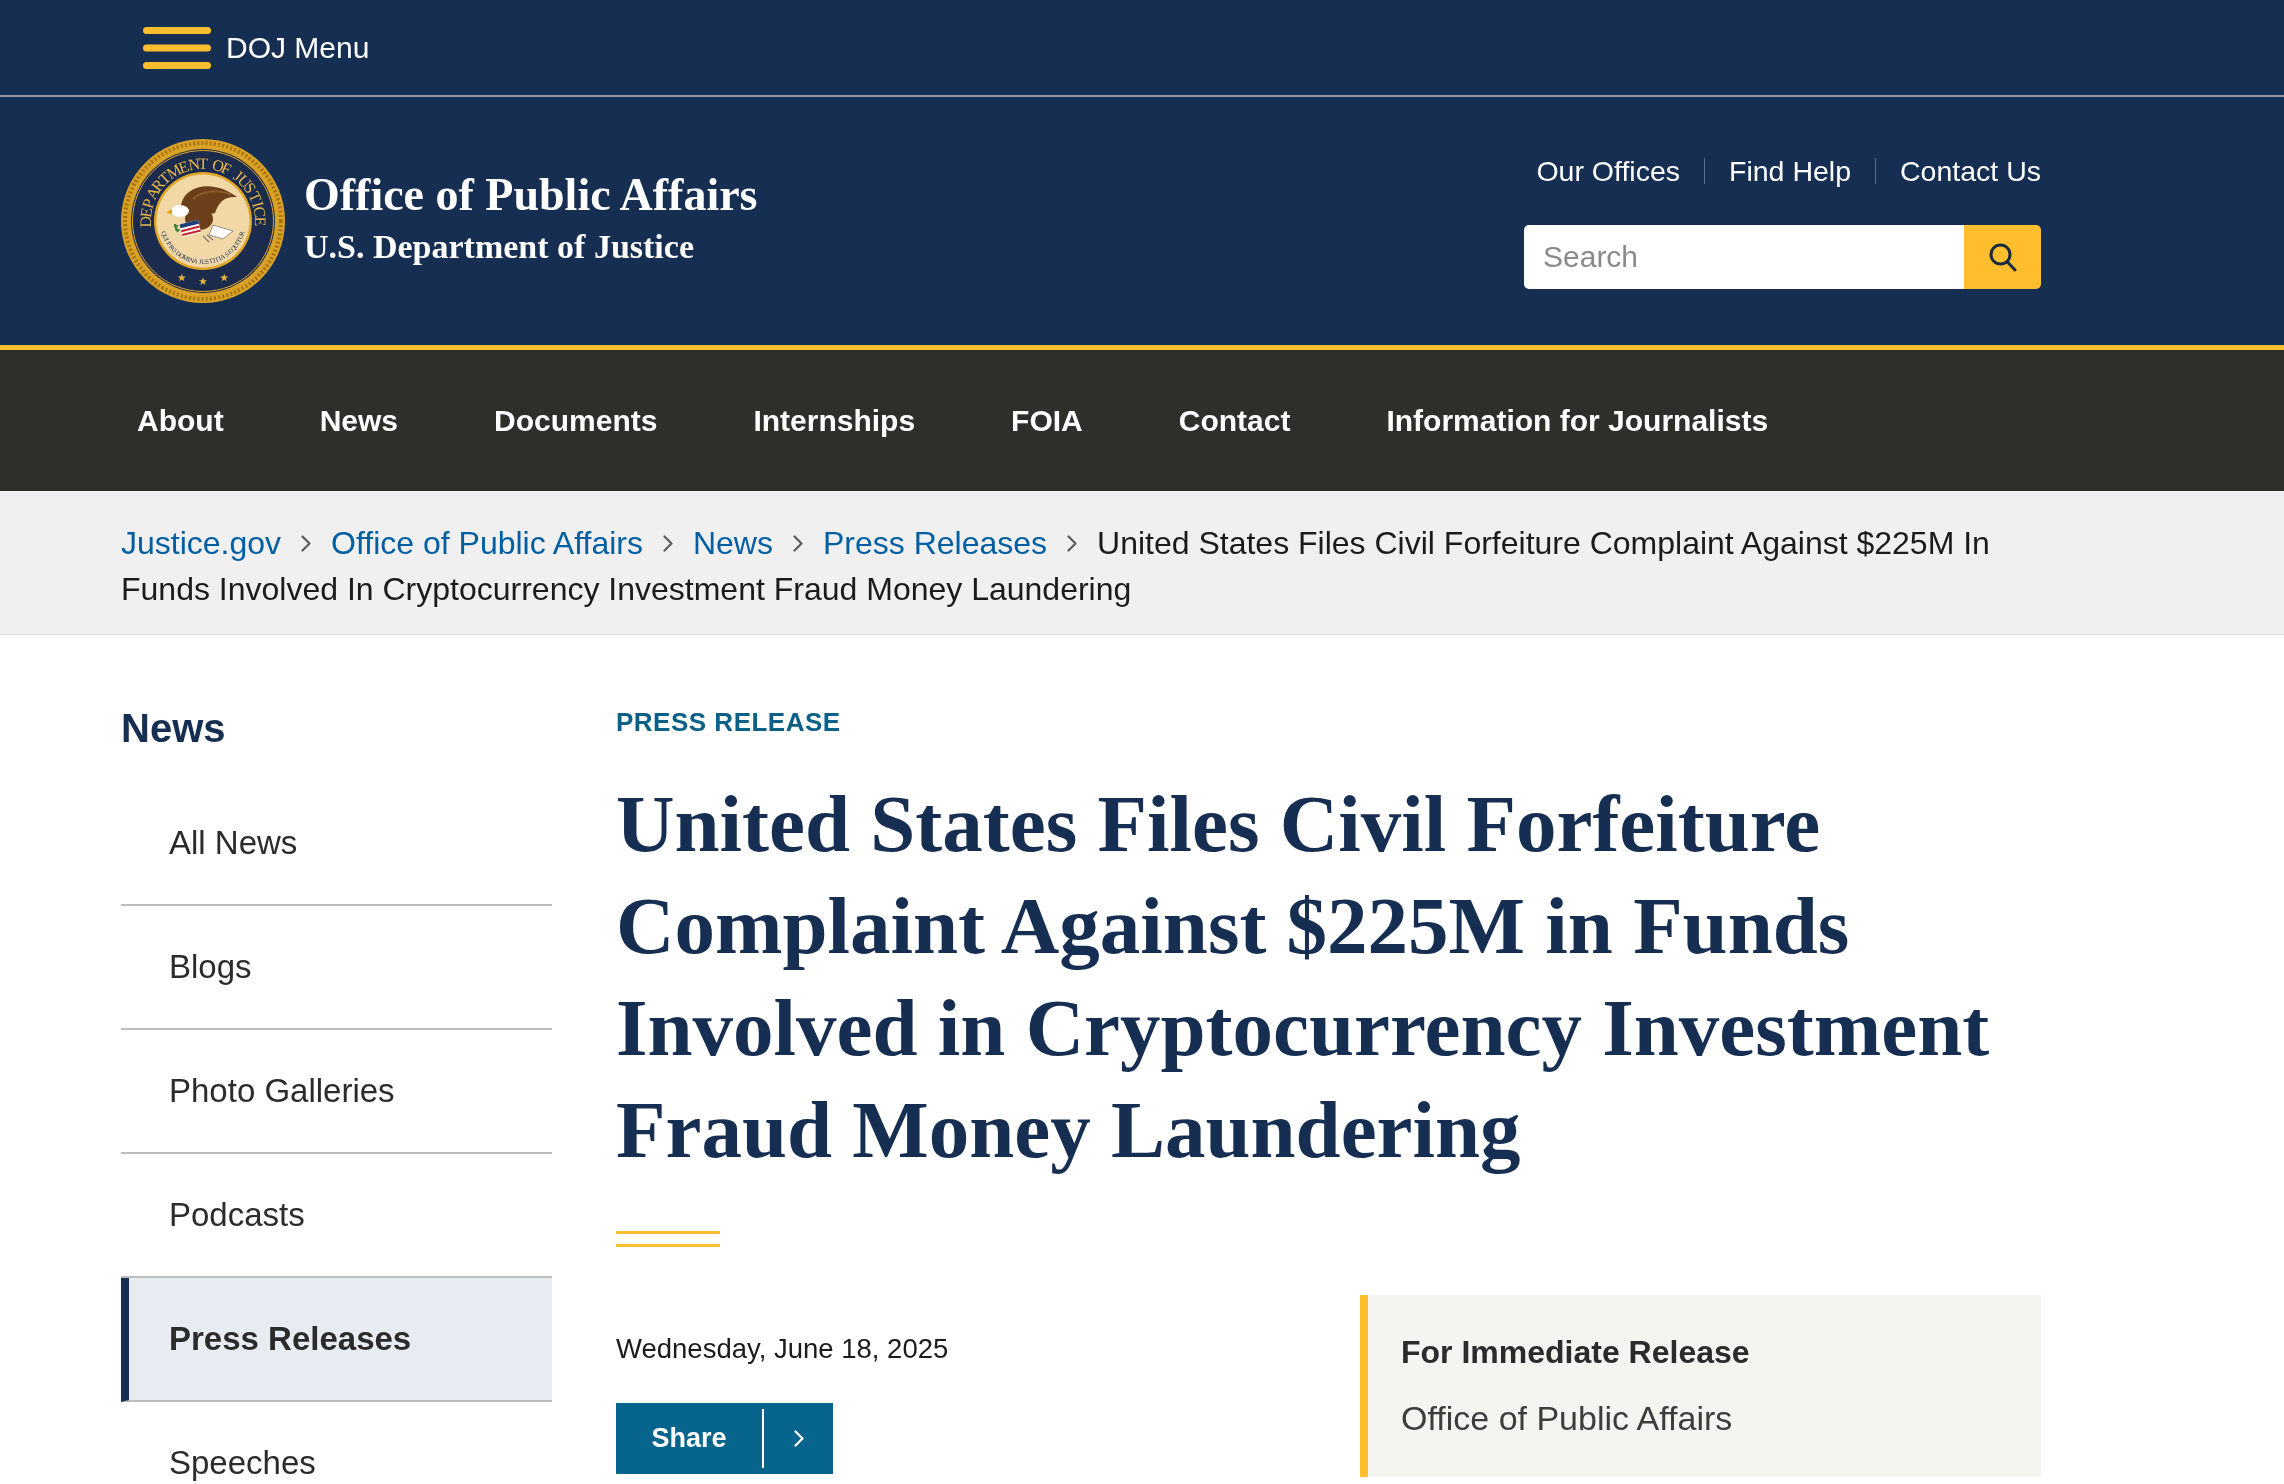  I want to click on breadcrumb-link: Press Releases, so click(935, 543).